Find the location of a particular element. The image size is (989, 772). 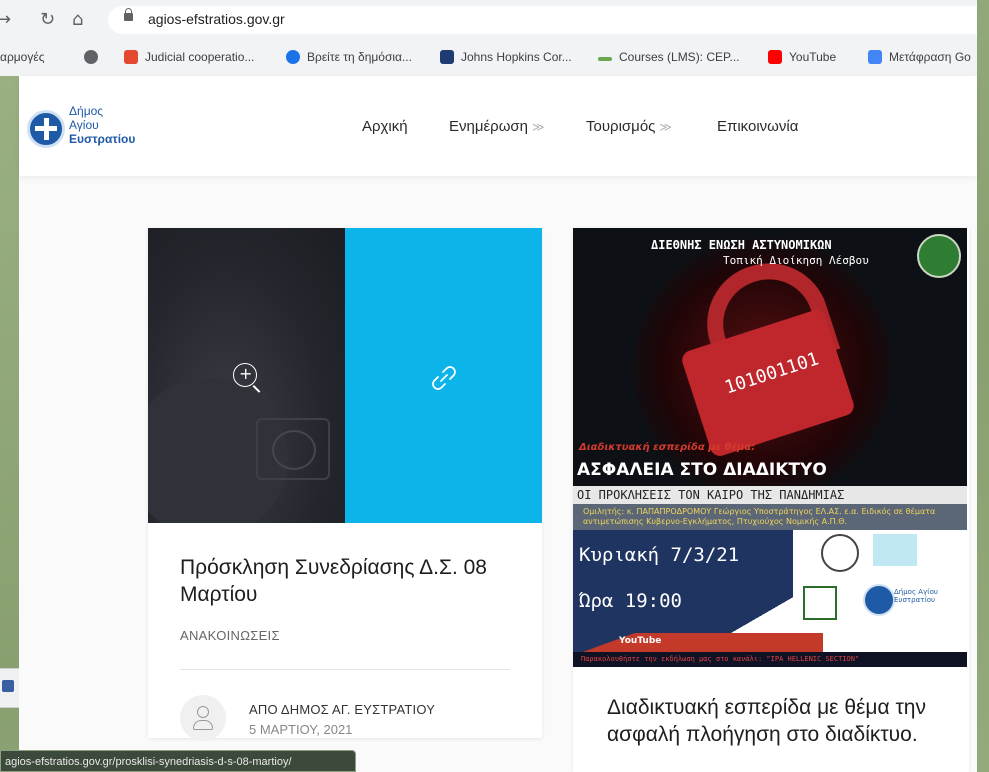

wave-icon is located at coordinates (605, 59).